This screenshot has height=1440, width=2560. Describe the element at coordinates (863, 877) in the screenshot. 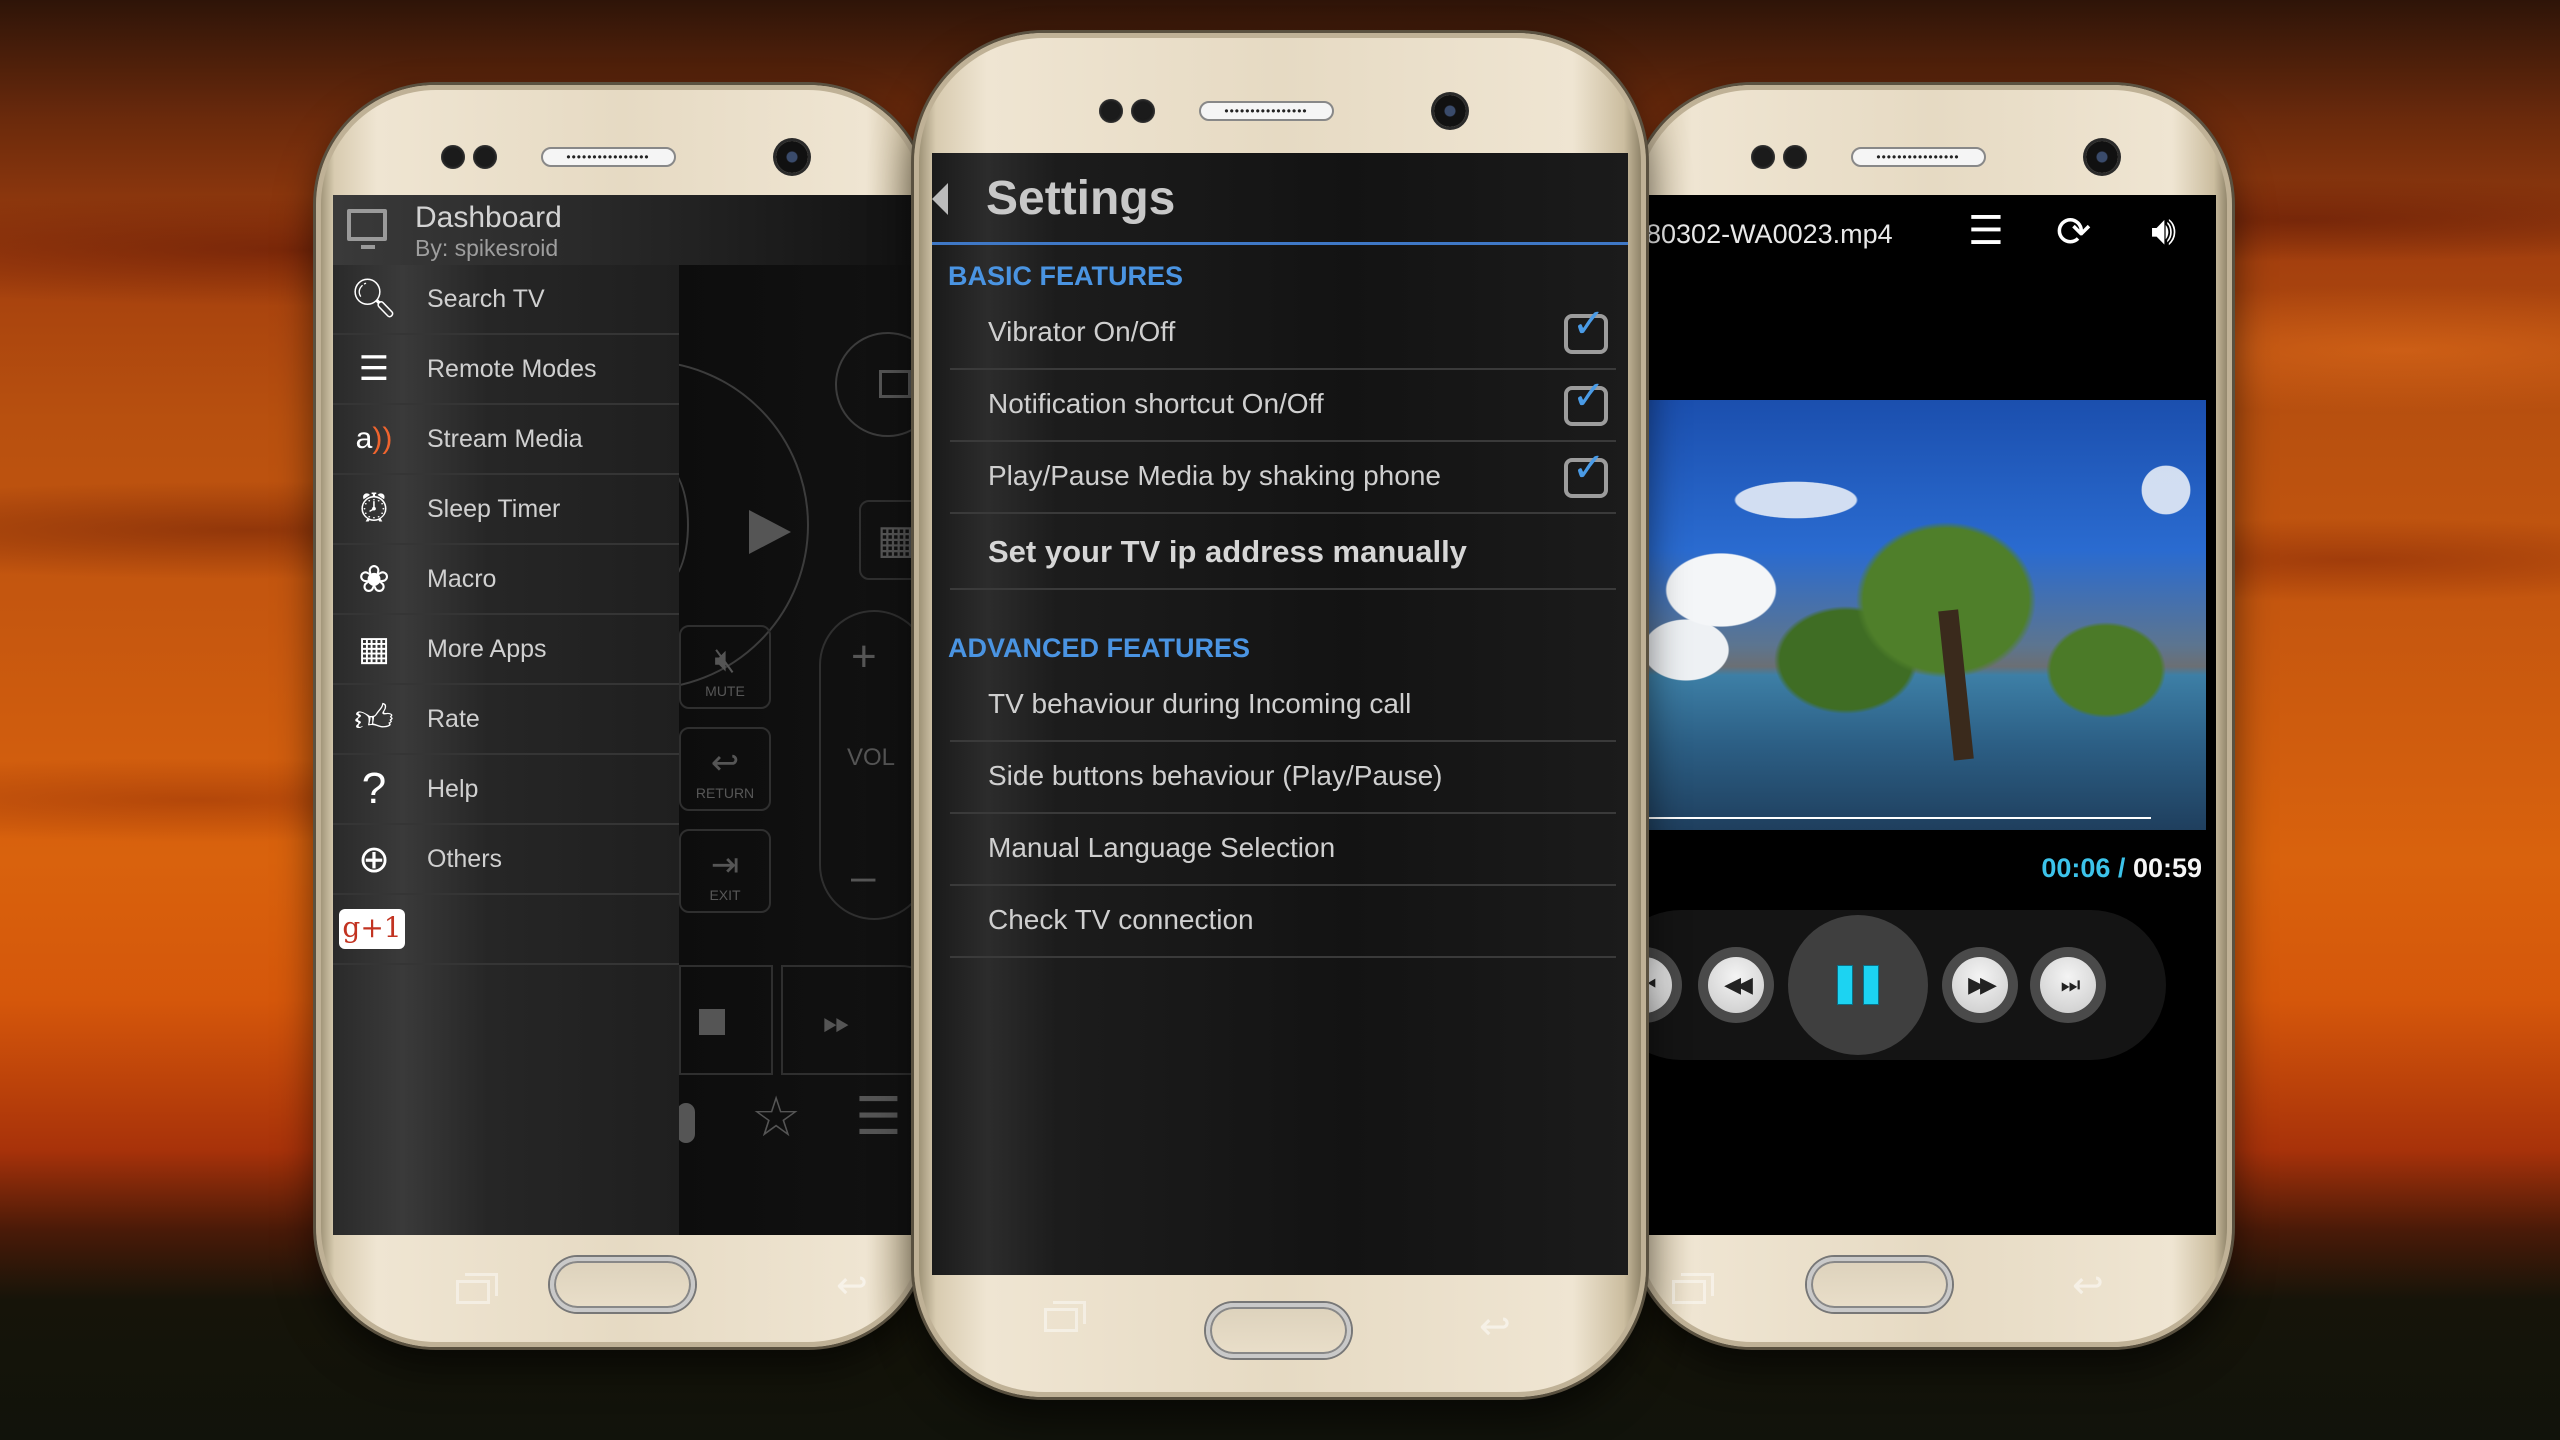

I see `volume-down-button: –` at that location.